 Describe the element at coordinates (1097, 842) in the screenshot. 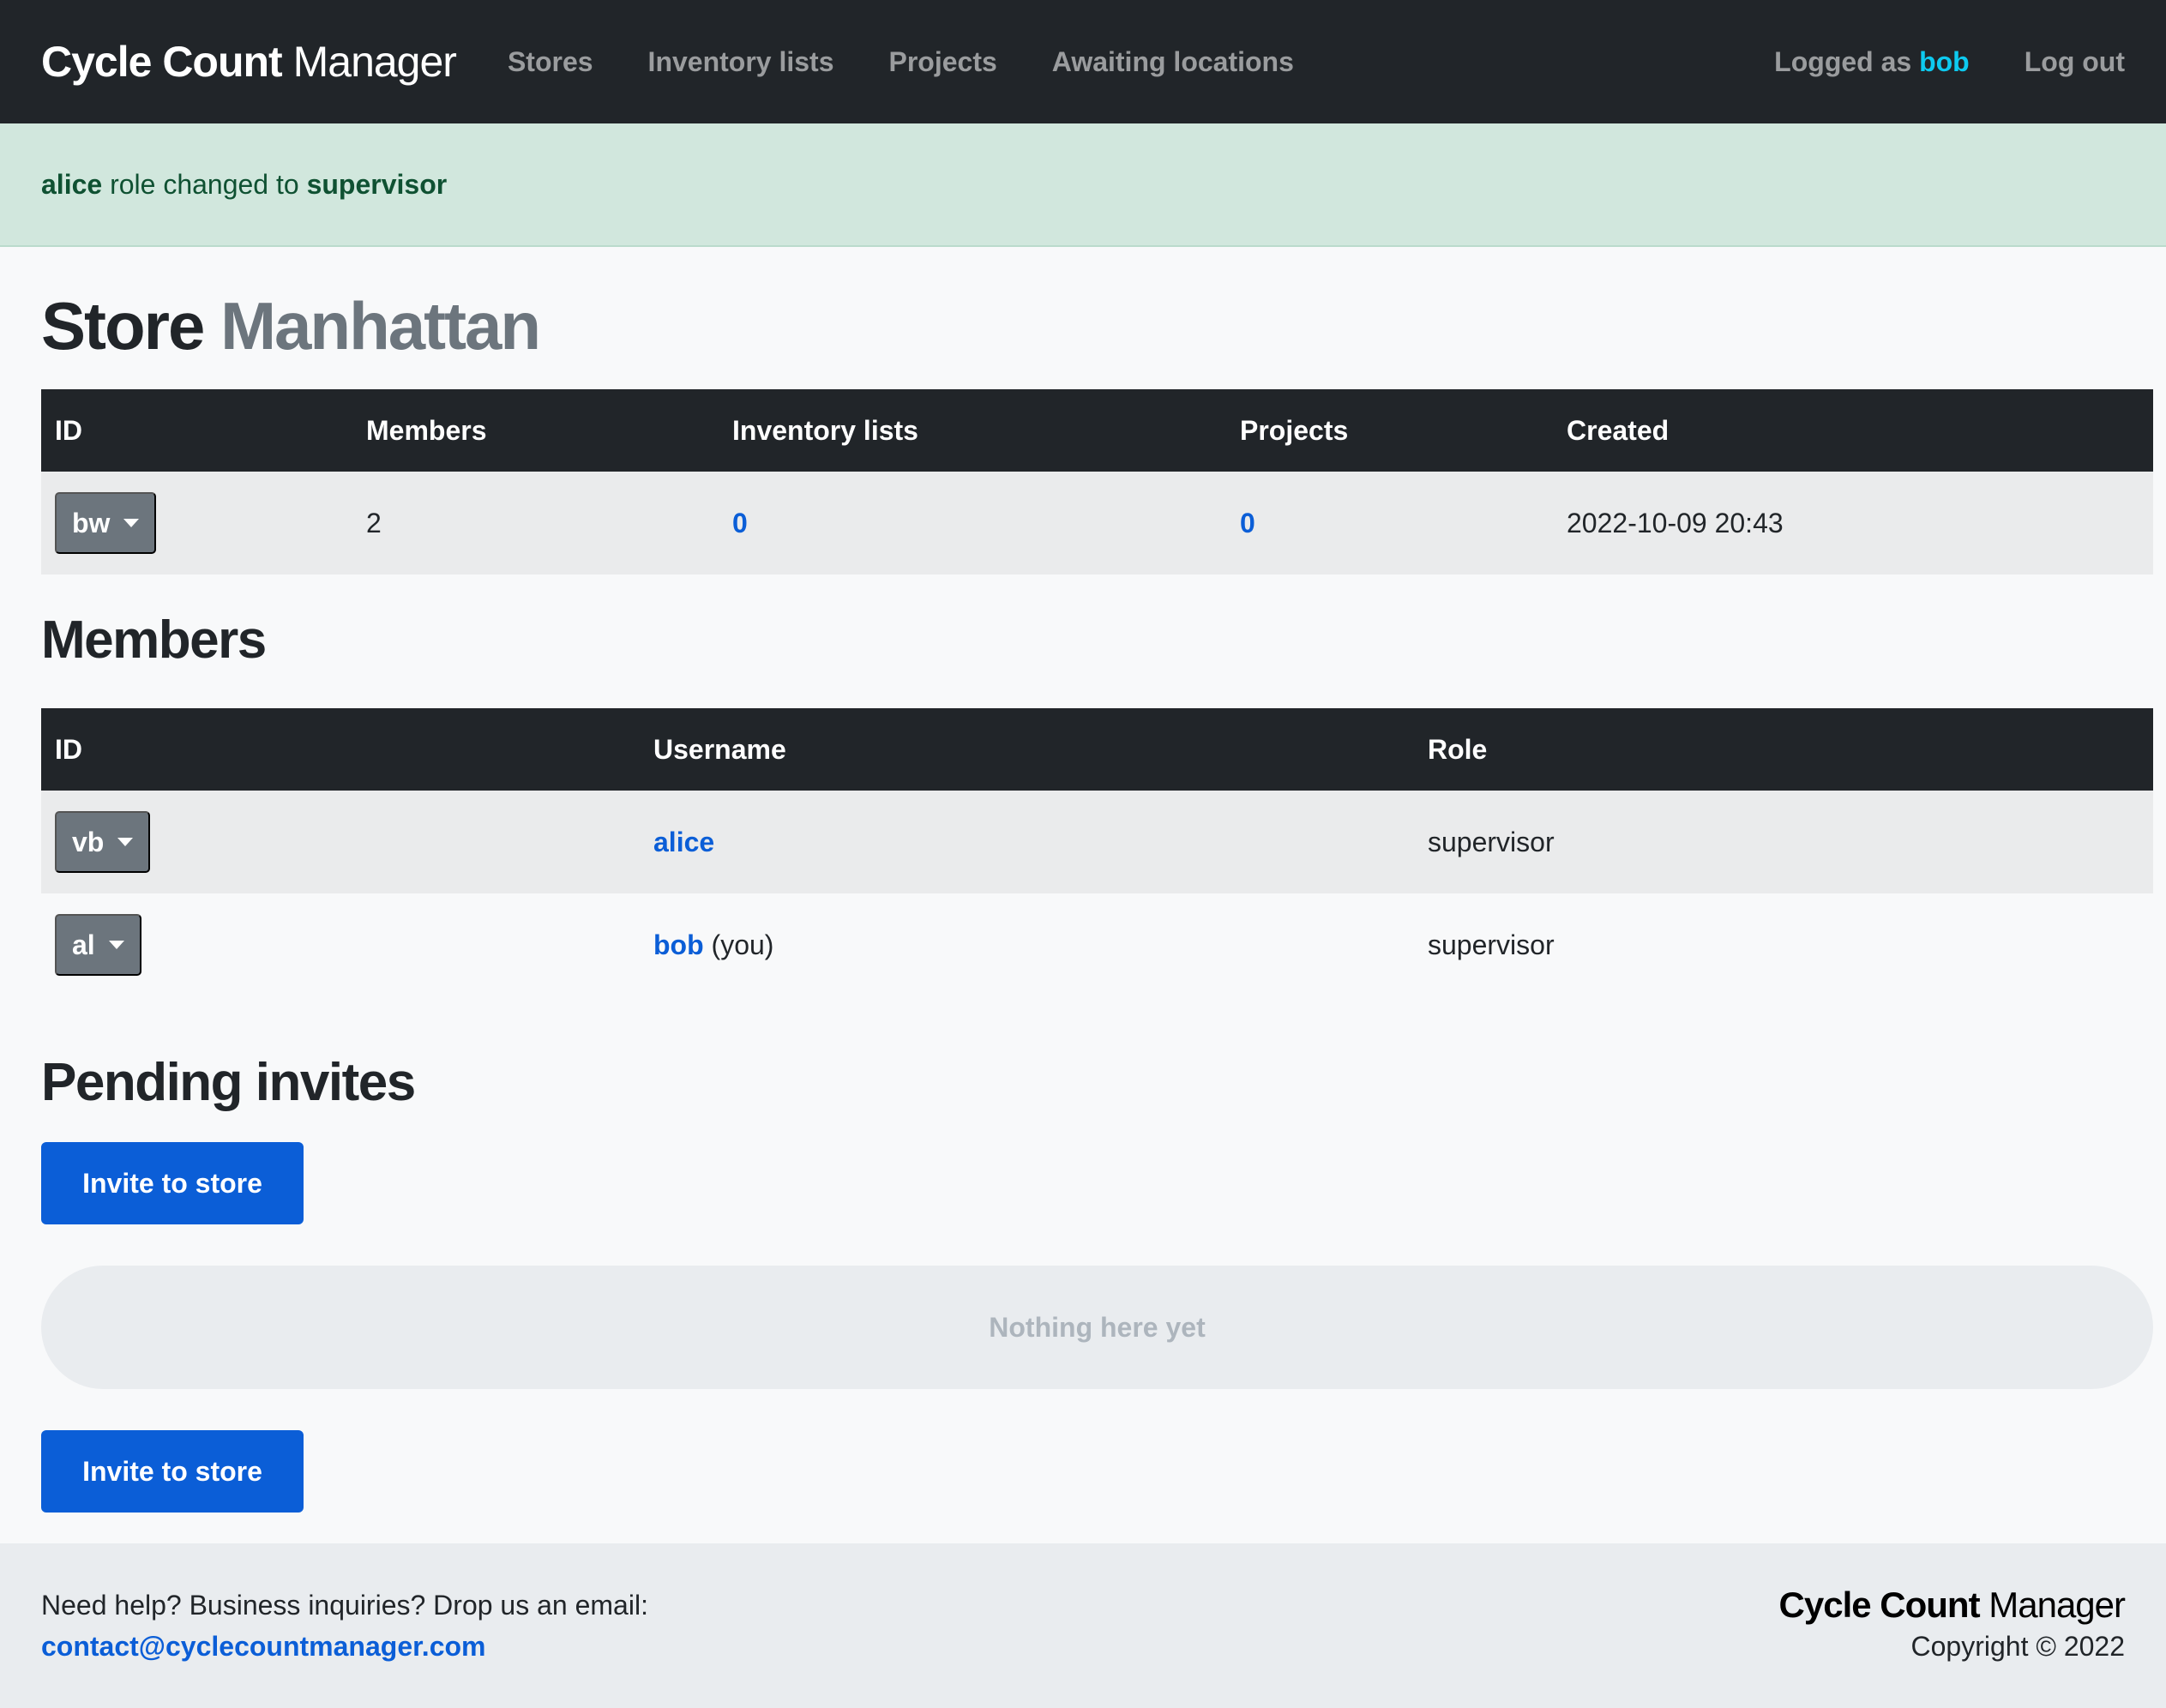

I see `table-row: vb alice supervisor` at that location.